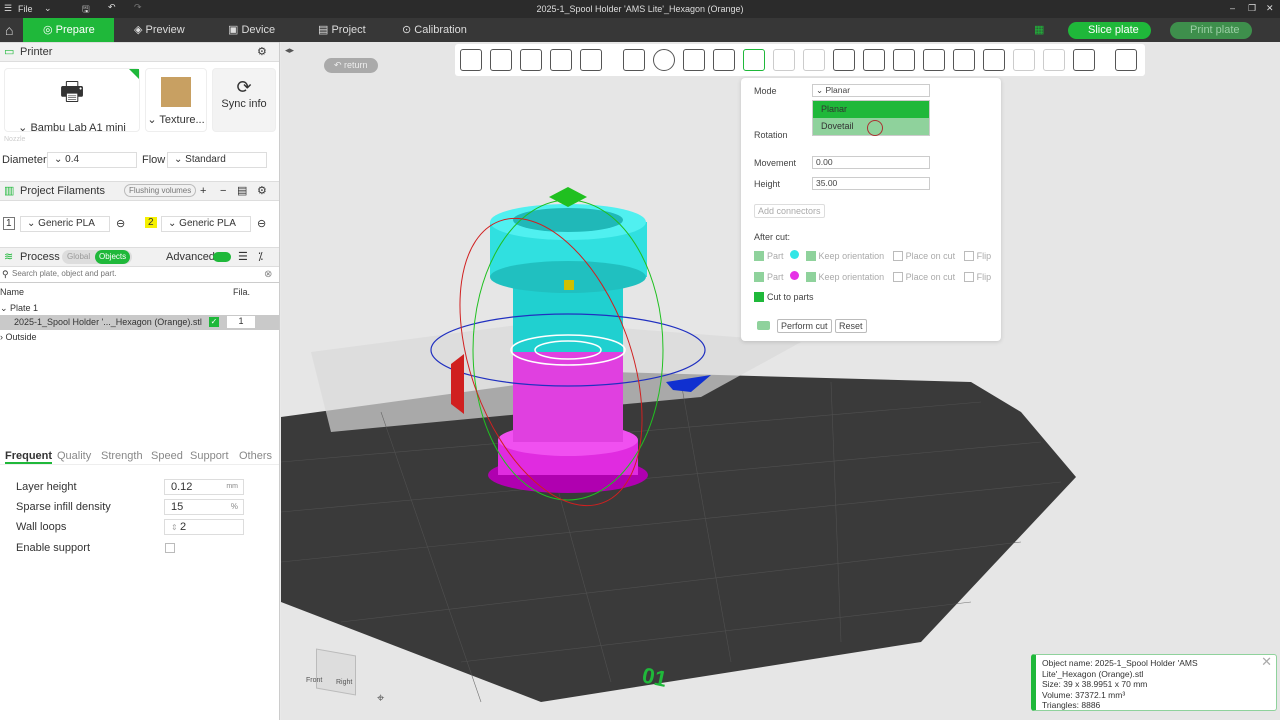 This screenshot has height=720, width=1280. I want to click on infill-density-input: 15%, so click(204, 507).